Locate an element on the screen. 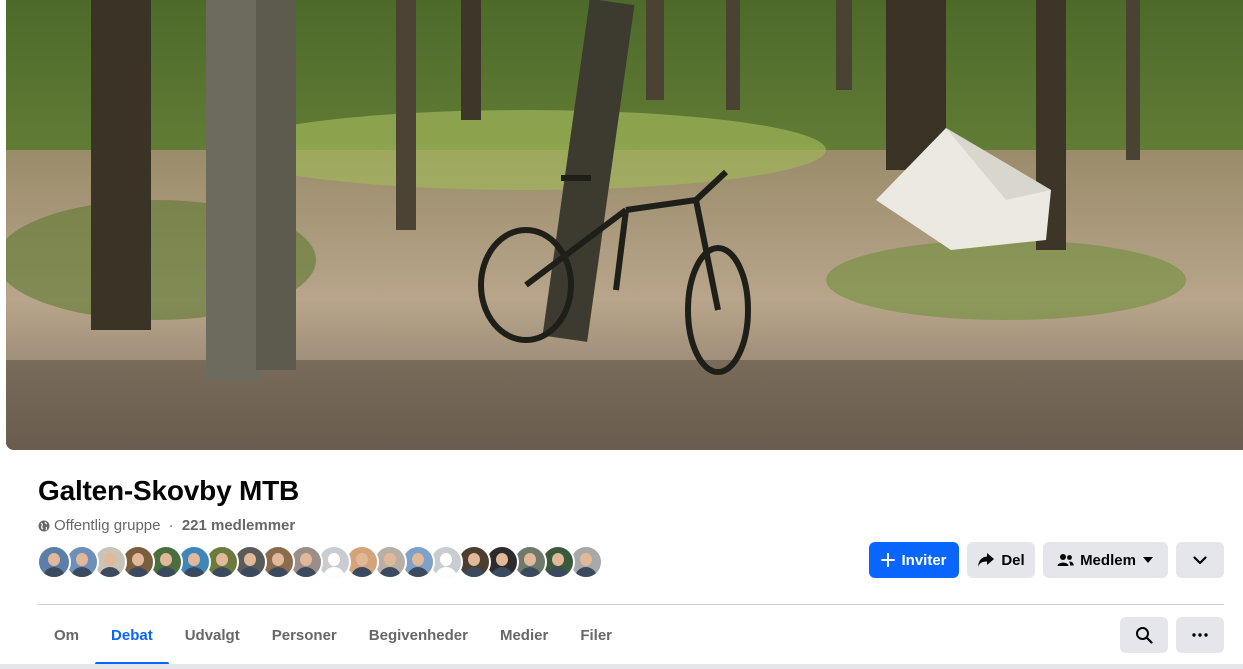 This screenshot has width=1243, height=669. invite-button: Inviter is located at coordinates (914, 560).